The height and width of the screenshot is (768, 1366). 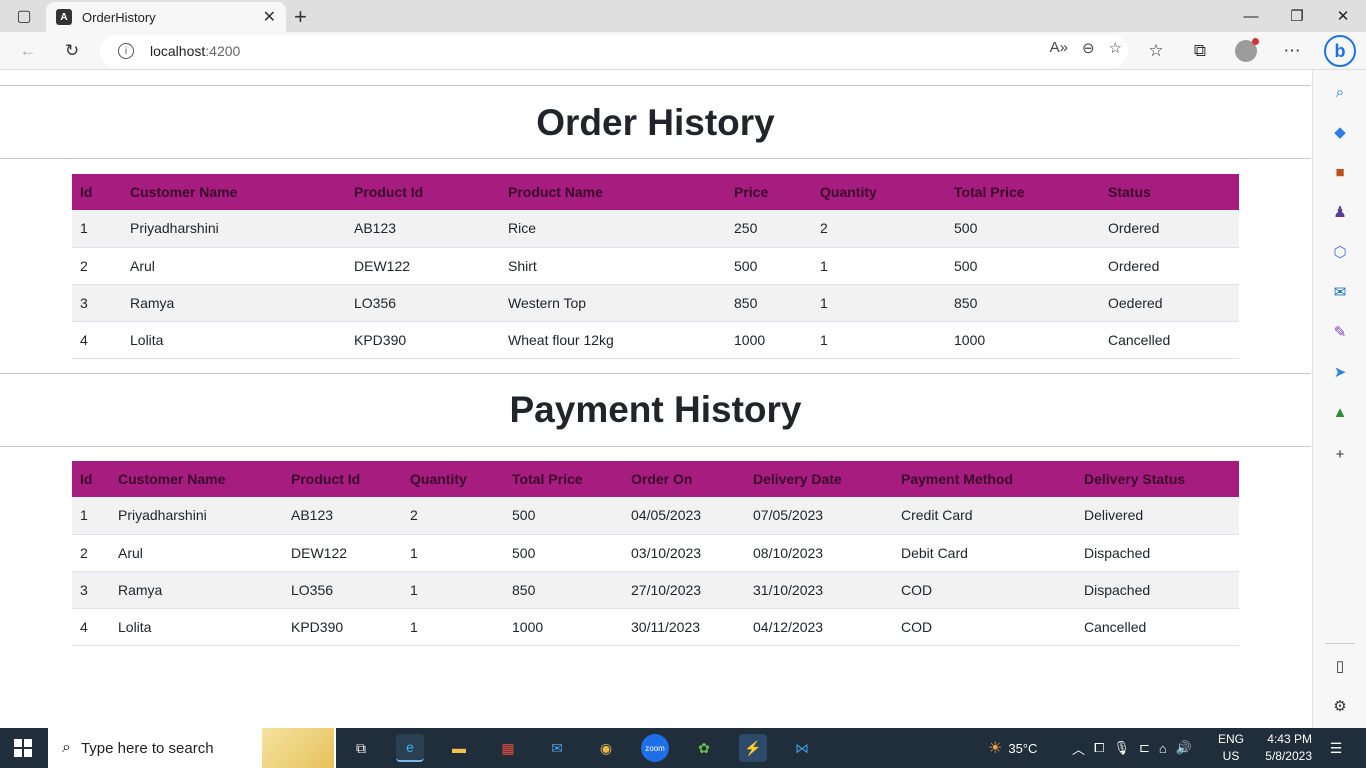 I want to click on settings-gear-icon: ⚙, so click(x=1340, y=706).